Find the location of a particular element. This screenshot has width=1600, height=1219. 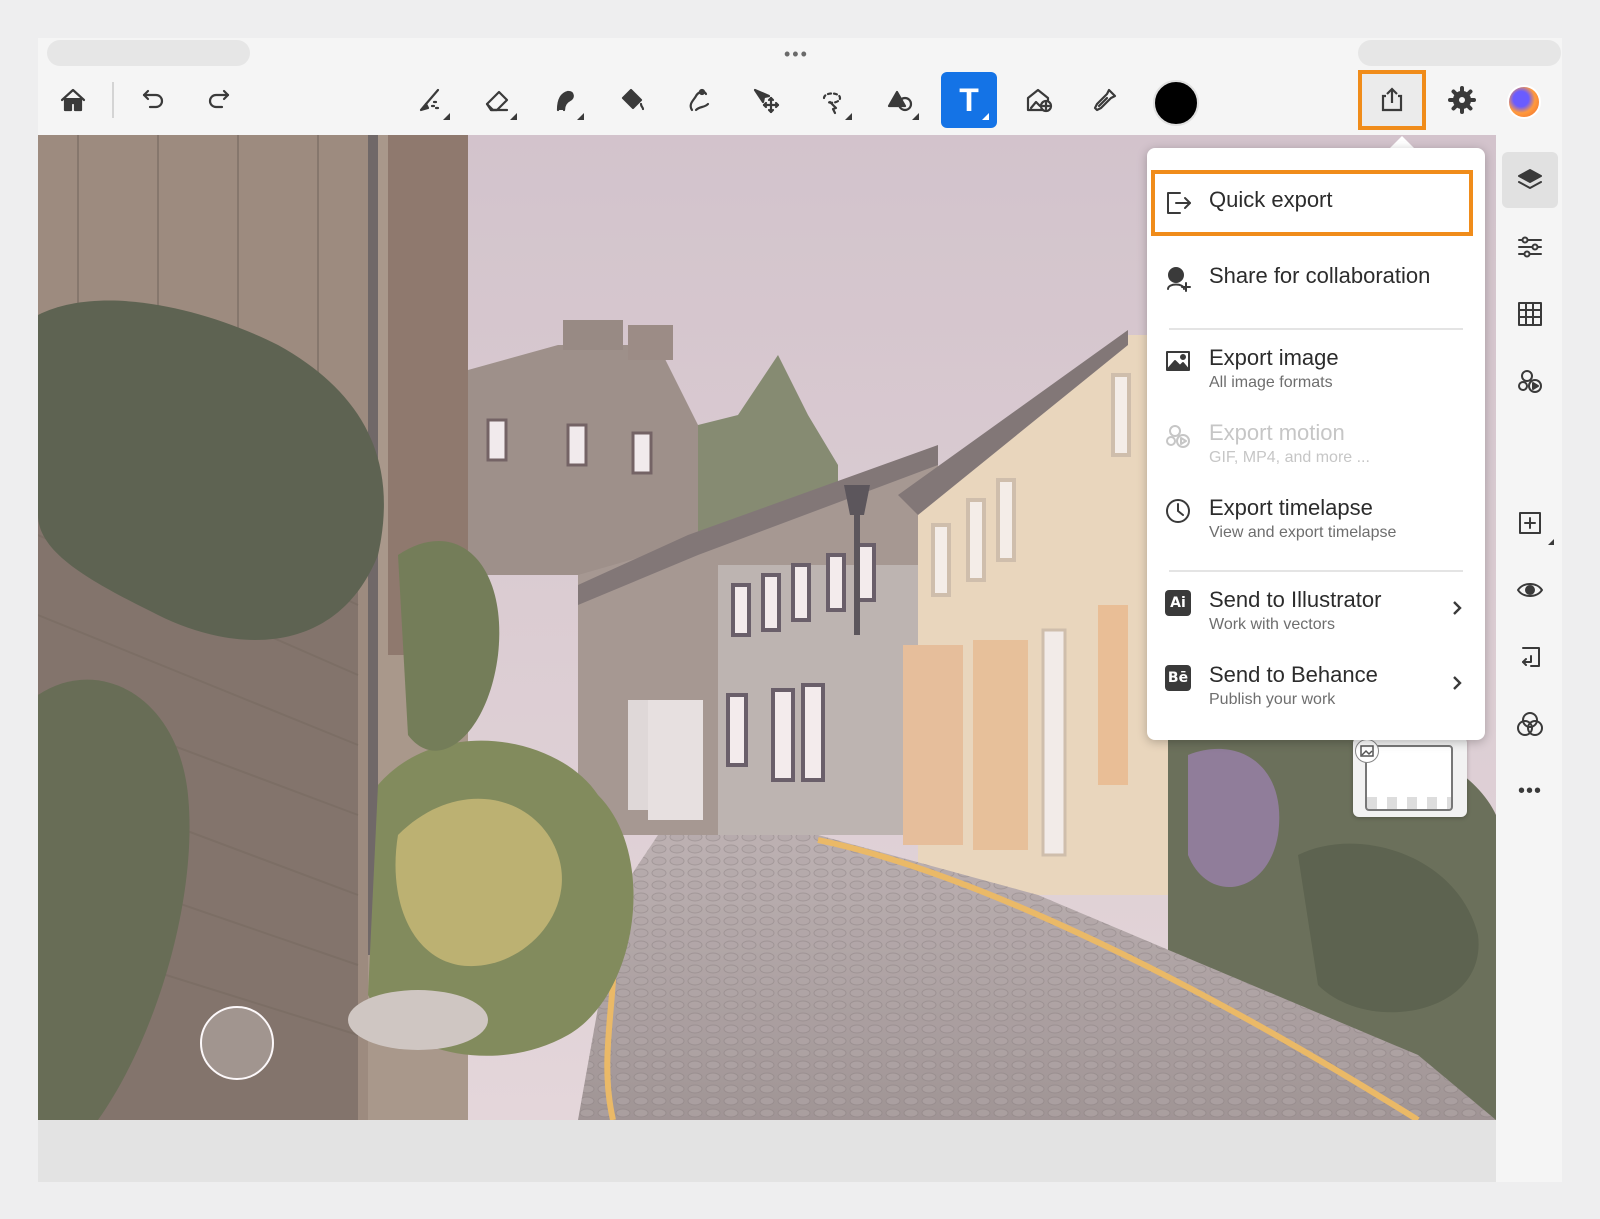

share-export-button is located at coordinates (1392, 100).